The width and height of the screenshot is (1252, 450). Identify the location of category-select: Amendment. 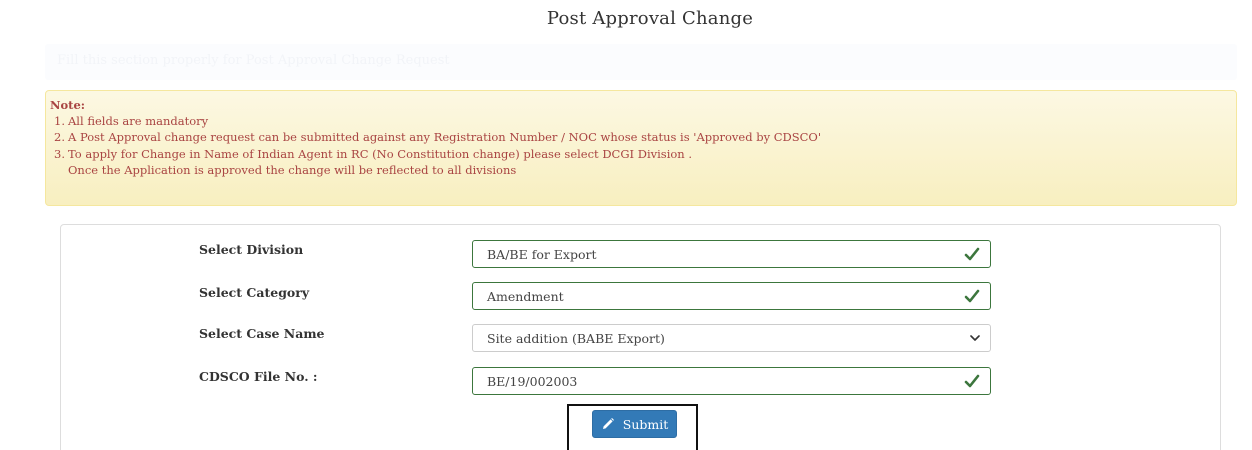
(731, 296).